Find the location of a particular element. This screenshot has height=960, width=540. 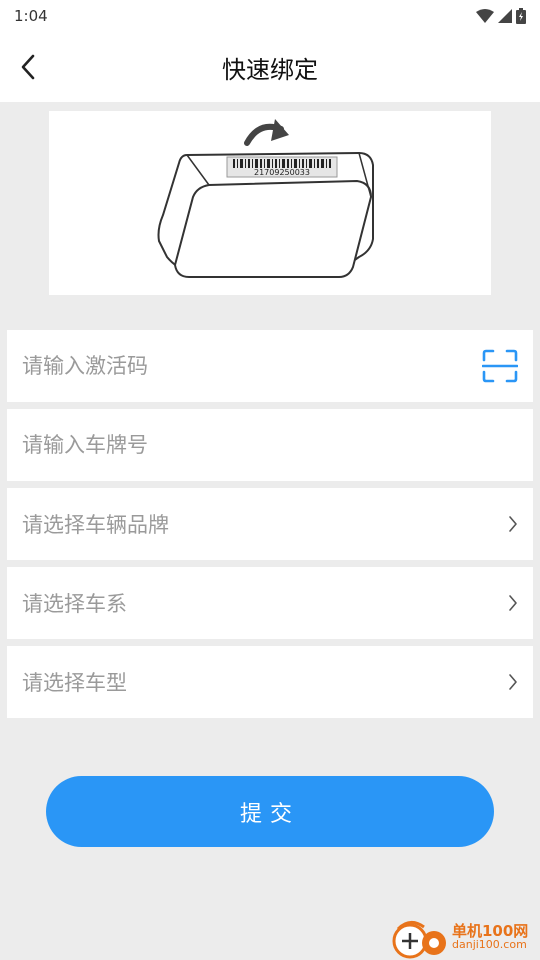

brand-select-row: 请选择车辆品牌 is located at coordinates (270, 524).